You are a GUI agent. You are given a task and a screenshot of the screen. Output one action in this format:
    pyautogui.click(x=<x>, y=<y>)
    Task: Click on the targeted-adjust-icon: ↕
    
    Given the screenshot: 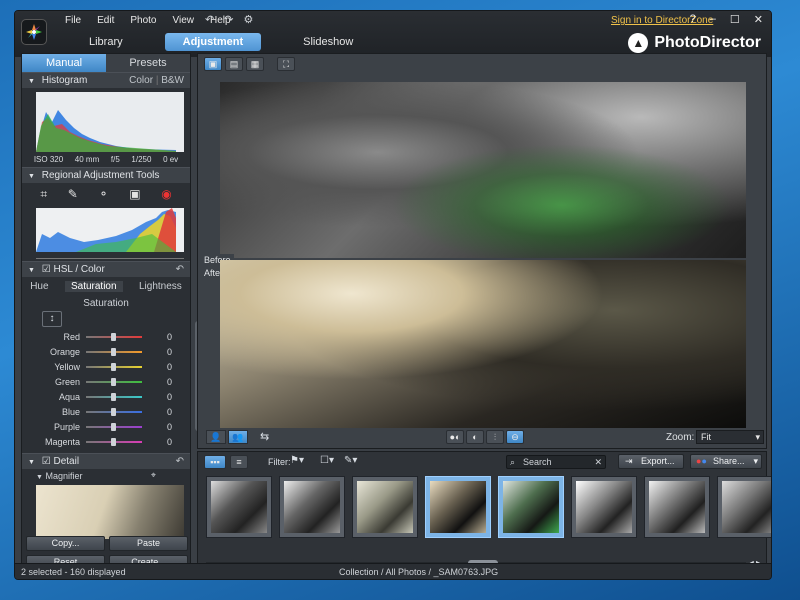 What is the action you would take?
    pyautogui.click(x=52, y=319)
    